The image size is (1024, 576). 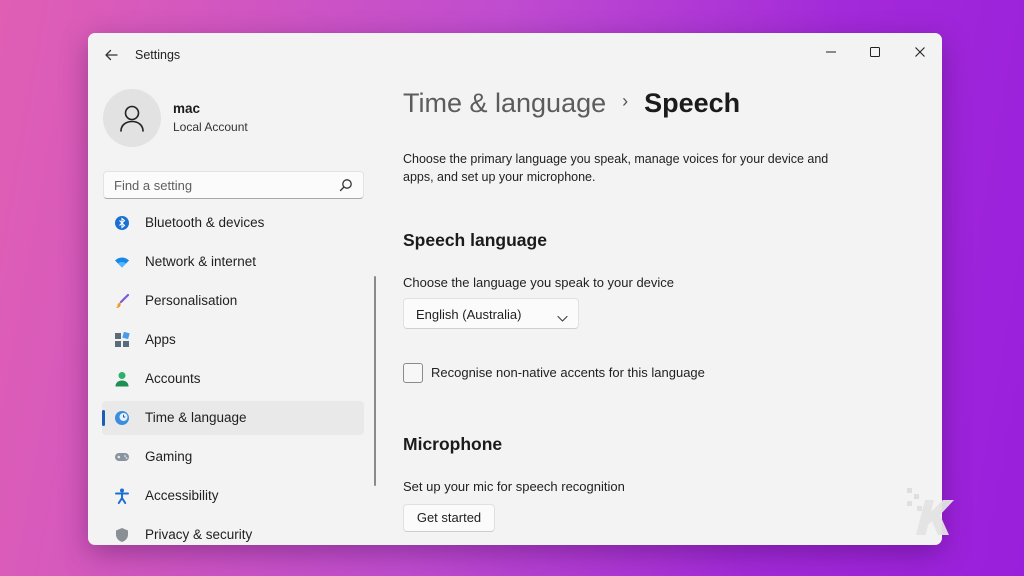 What do you see at coordinates (196, 417) in the screenshot?
I see `sidebar-item-label: Time & language` at bounding box center [196, 417].